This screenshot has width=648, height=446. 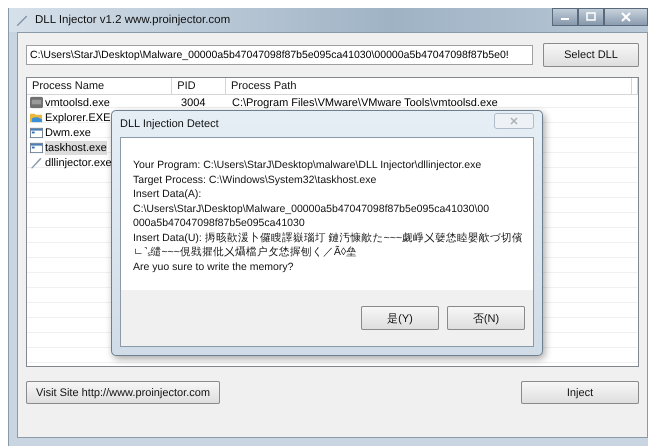 I want to click on maximize-button, so click(x=591, y=17).